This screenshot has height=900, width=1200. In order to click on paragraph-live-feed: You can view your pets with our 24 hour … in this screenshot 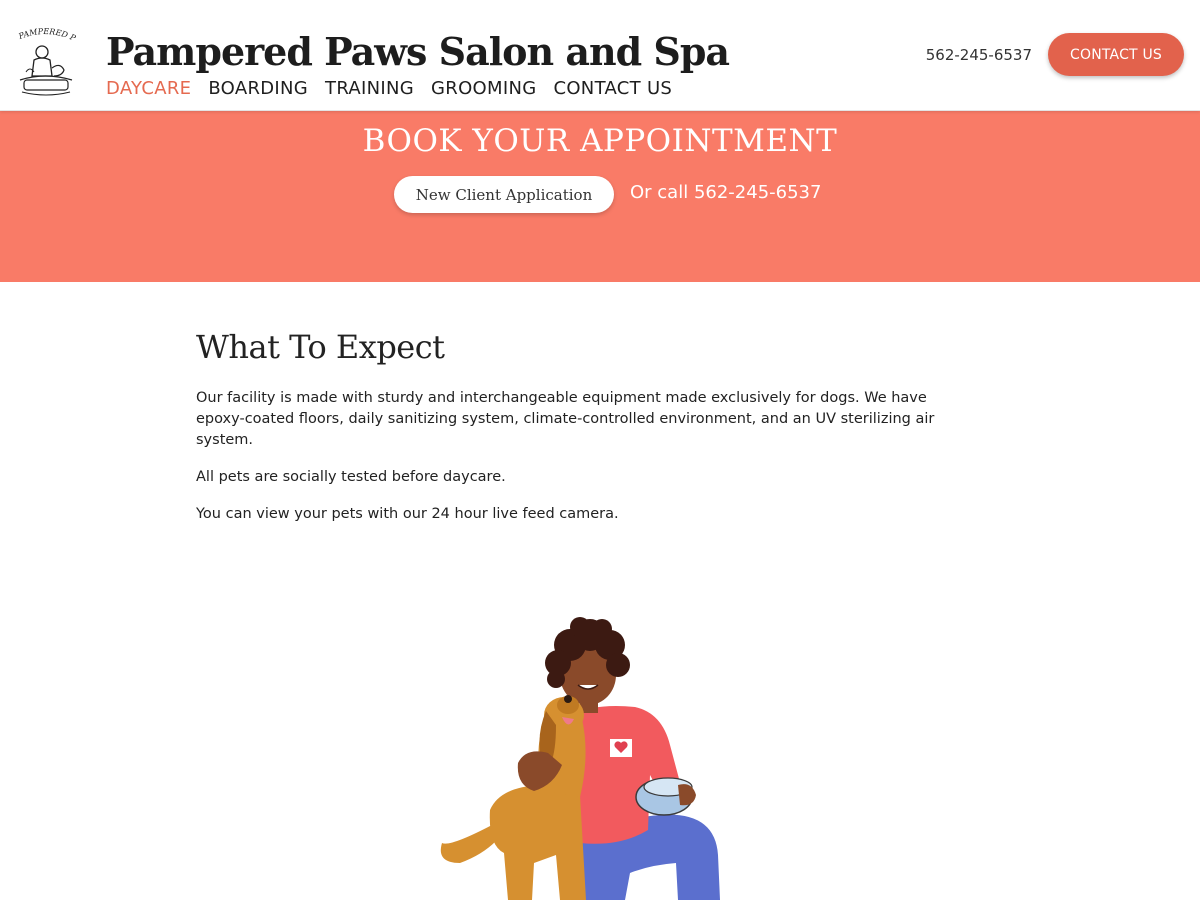, I will do `click(407, 514)`.